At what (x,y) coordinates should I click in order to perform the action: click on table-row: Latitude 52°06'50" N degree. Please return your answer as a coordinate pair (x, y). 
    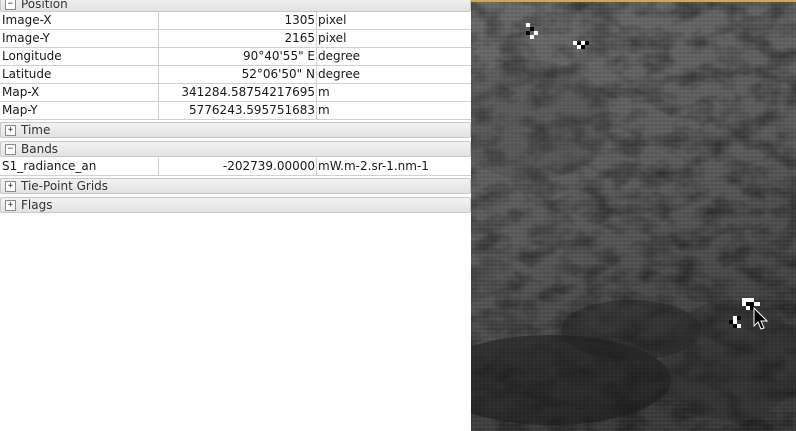
    Looking at the image, I should click on (235, 75).